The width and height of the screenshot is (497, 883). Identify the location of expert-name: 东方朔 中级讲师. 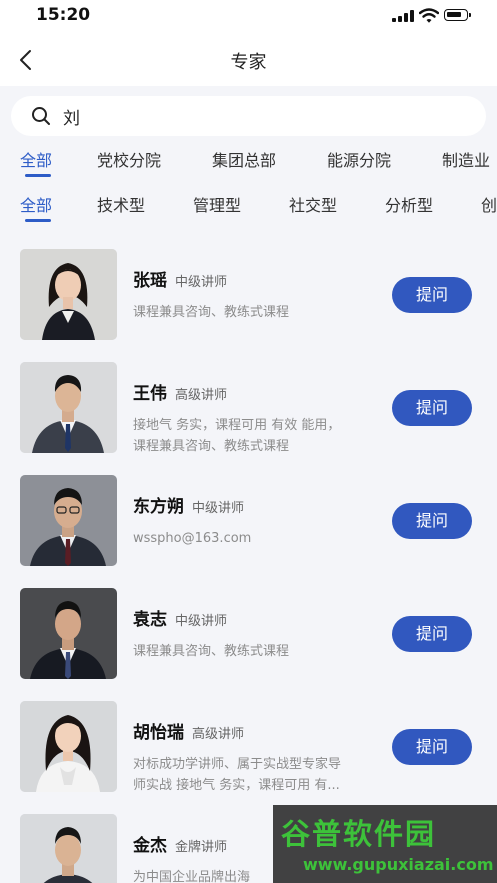
(188, 504).